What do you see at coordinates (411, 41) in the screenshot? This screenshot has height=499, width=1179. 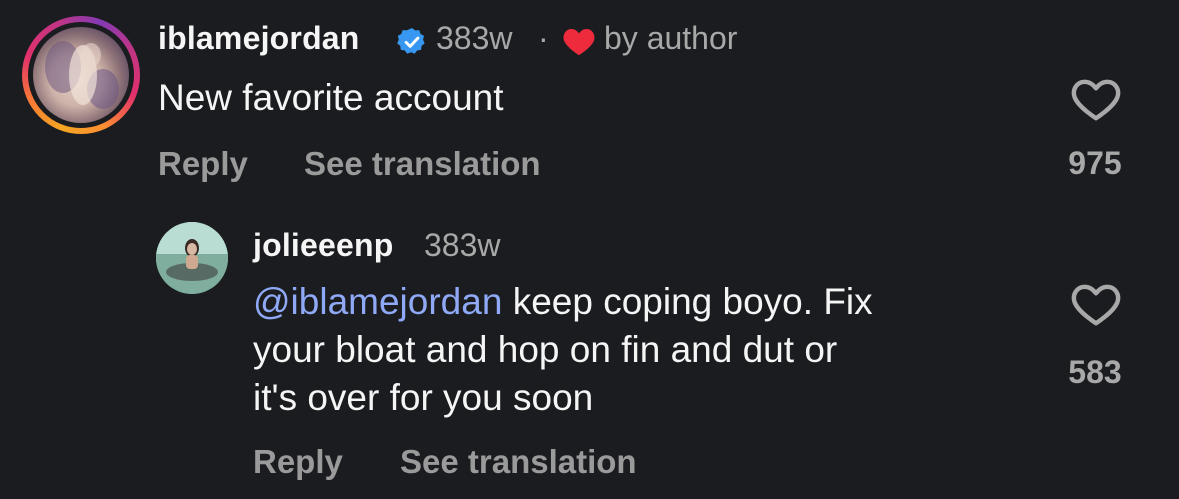 I see `verified-badge-icon` at bounding box center [411, 41].